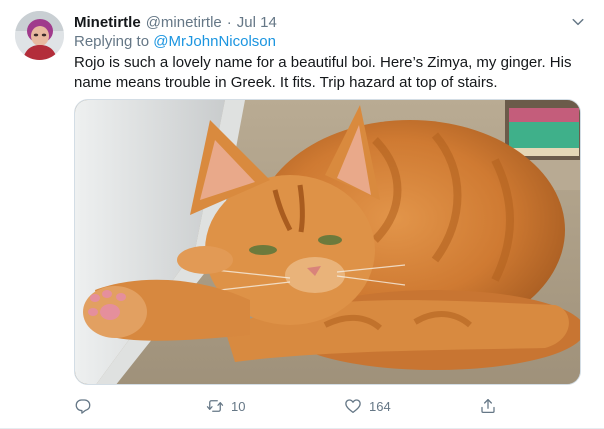 This screenshot has height=429, width=604. What do you see at coordinates (238, 406) in the screenshot?
I see `retweet-count: 10` at bounding box center [238, 406].